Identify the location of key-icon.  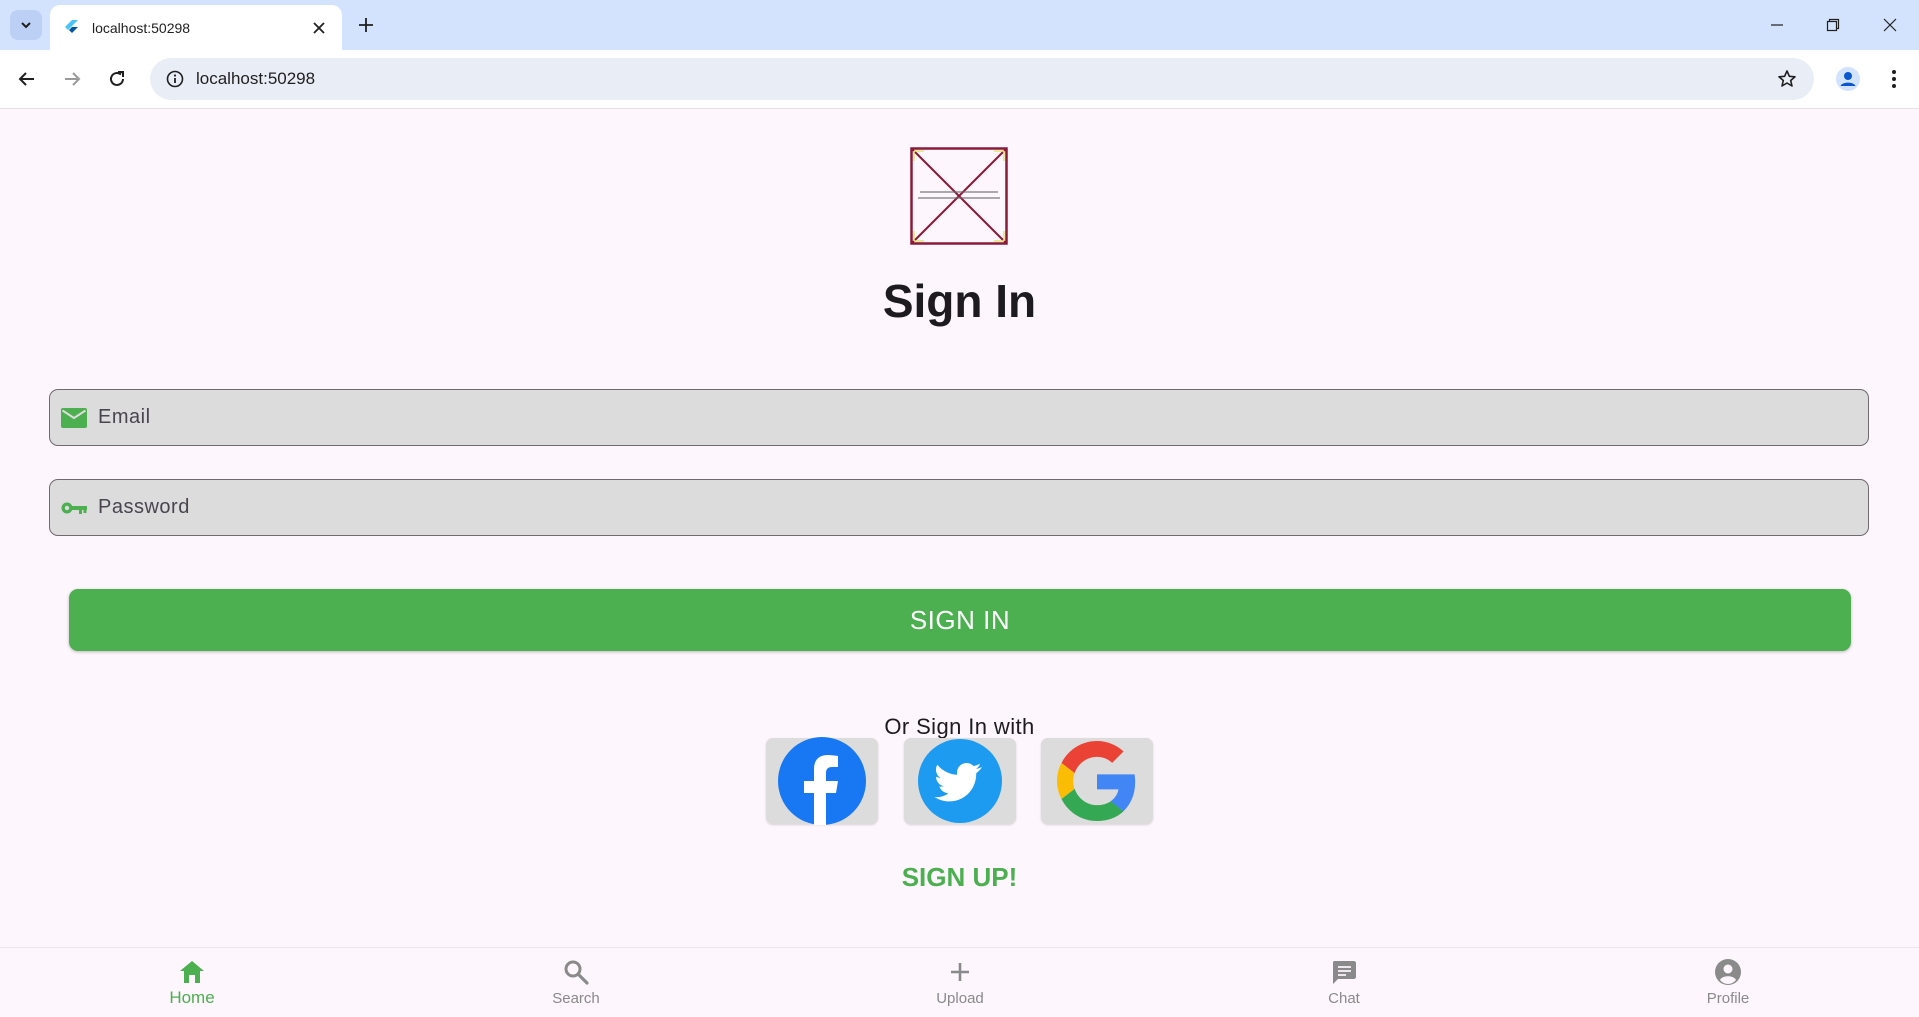
(74, 508).